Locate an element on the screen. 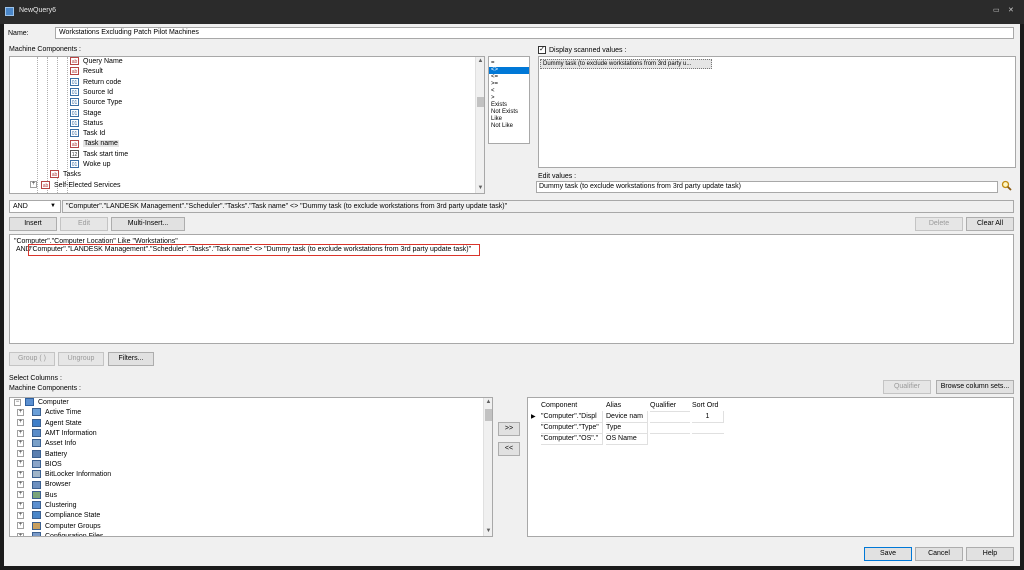  tree-item: + Compliance State is located at coordinates (58, 516).